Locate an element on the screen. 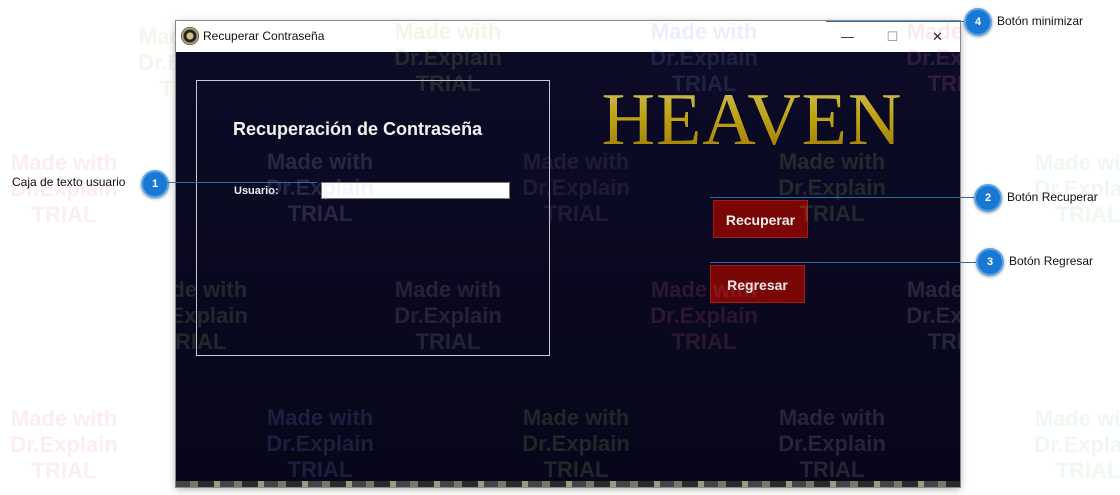 This screenshot has height=495, width=1120. minimize-button: — is located at coordinates (847, 36).